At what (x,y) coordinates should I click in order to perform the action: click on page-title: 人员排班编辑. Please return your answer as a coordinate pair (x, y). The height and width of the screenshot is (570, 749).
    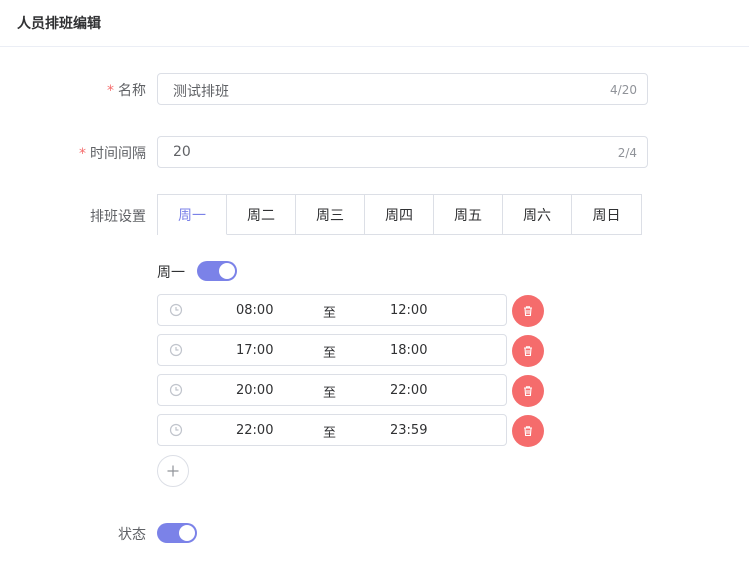
    Looking at the image, I should click on (59, 24).